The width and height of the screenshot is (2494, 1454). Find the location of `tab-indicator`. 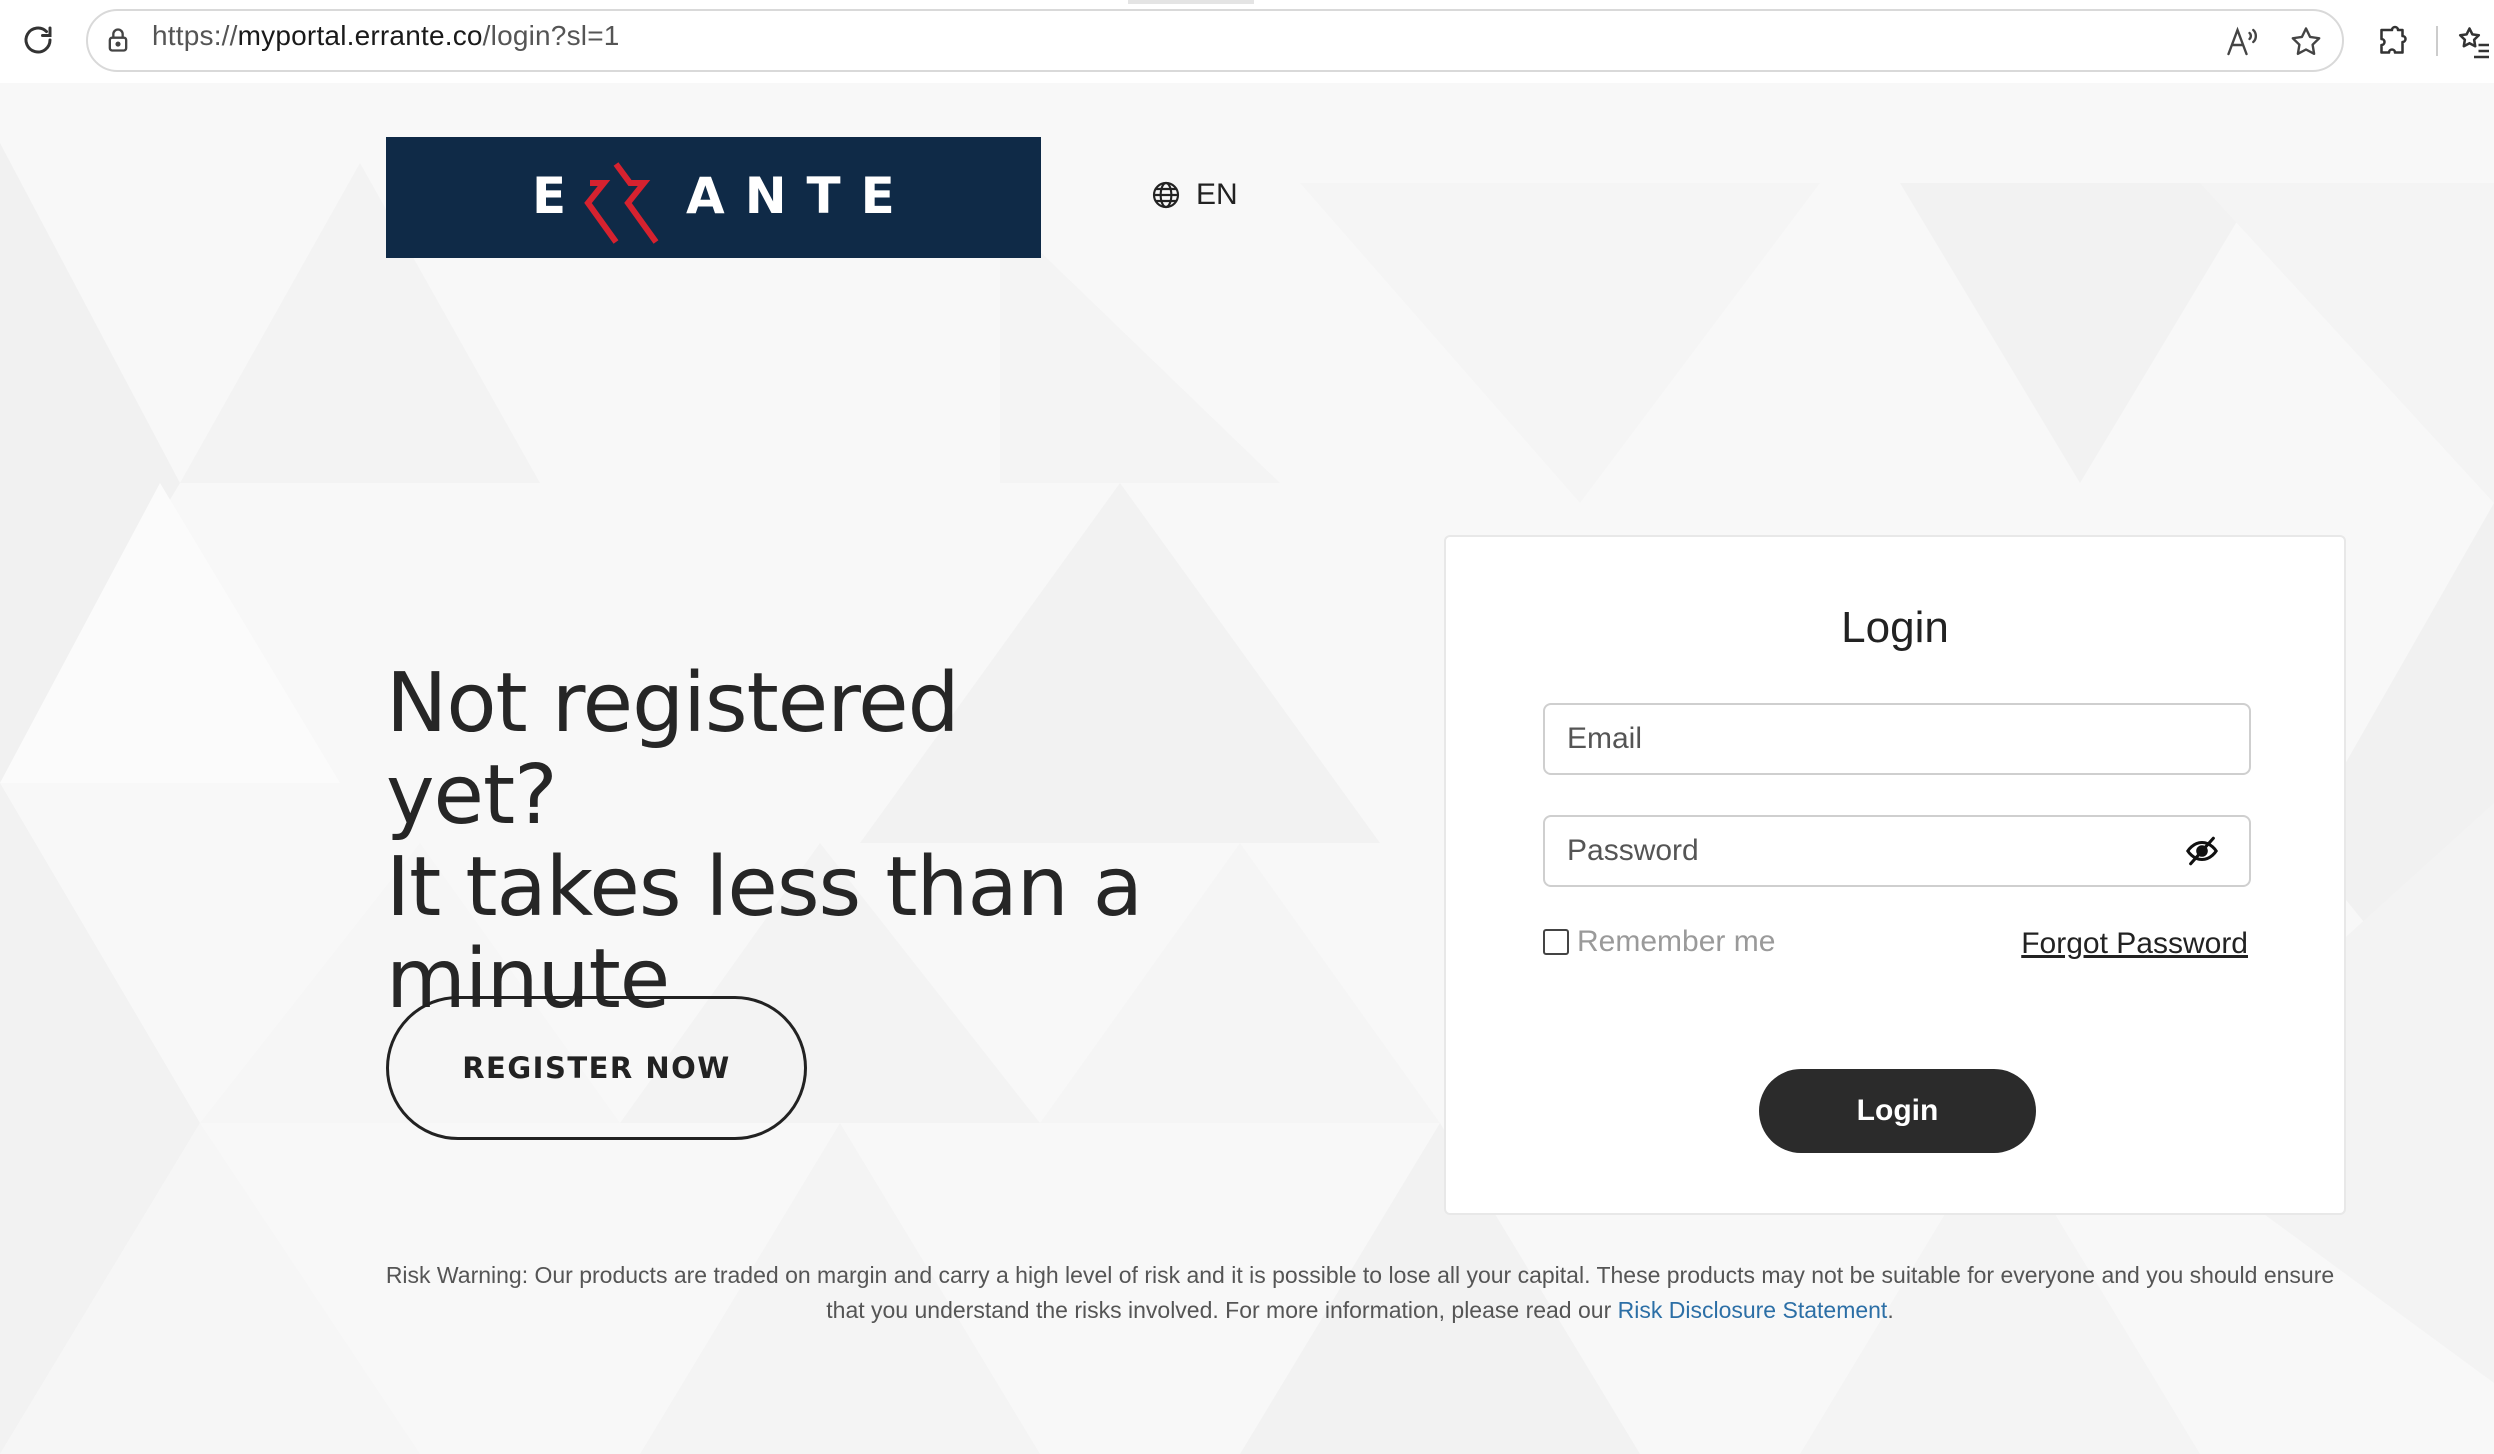

tab-indicator is located at coordinates (1191, 2).